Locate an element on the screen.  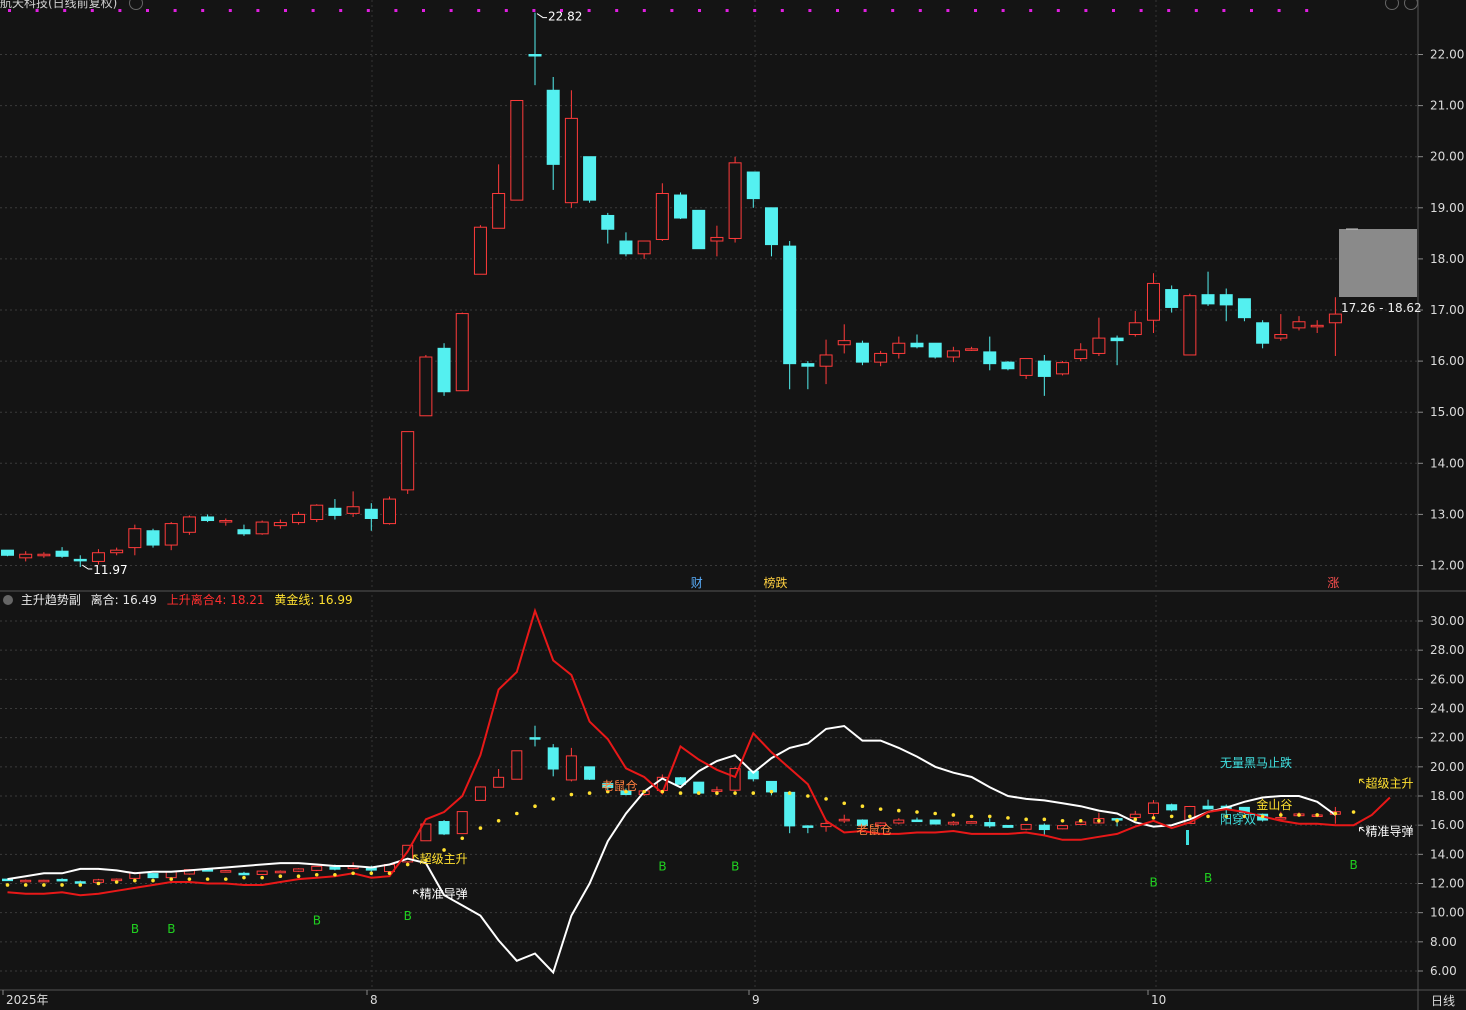
high-price-label: 22.82 is located at coordinates (565, 17).